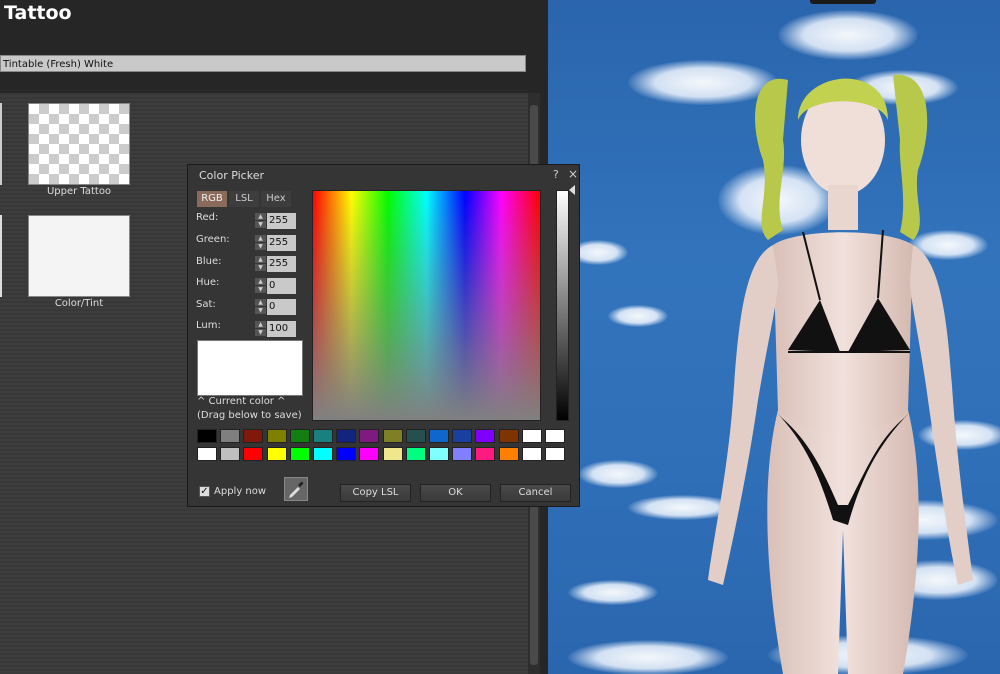 Image resolution: width=1000 pixels, height=674 pixels. I want to click on blue-input: 255, so click(281, 264).